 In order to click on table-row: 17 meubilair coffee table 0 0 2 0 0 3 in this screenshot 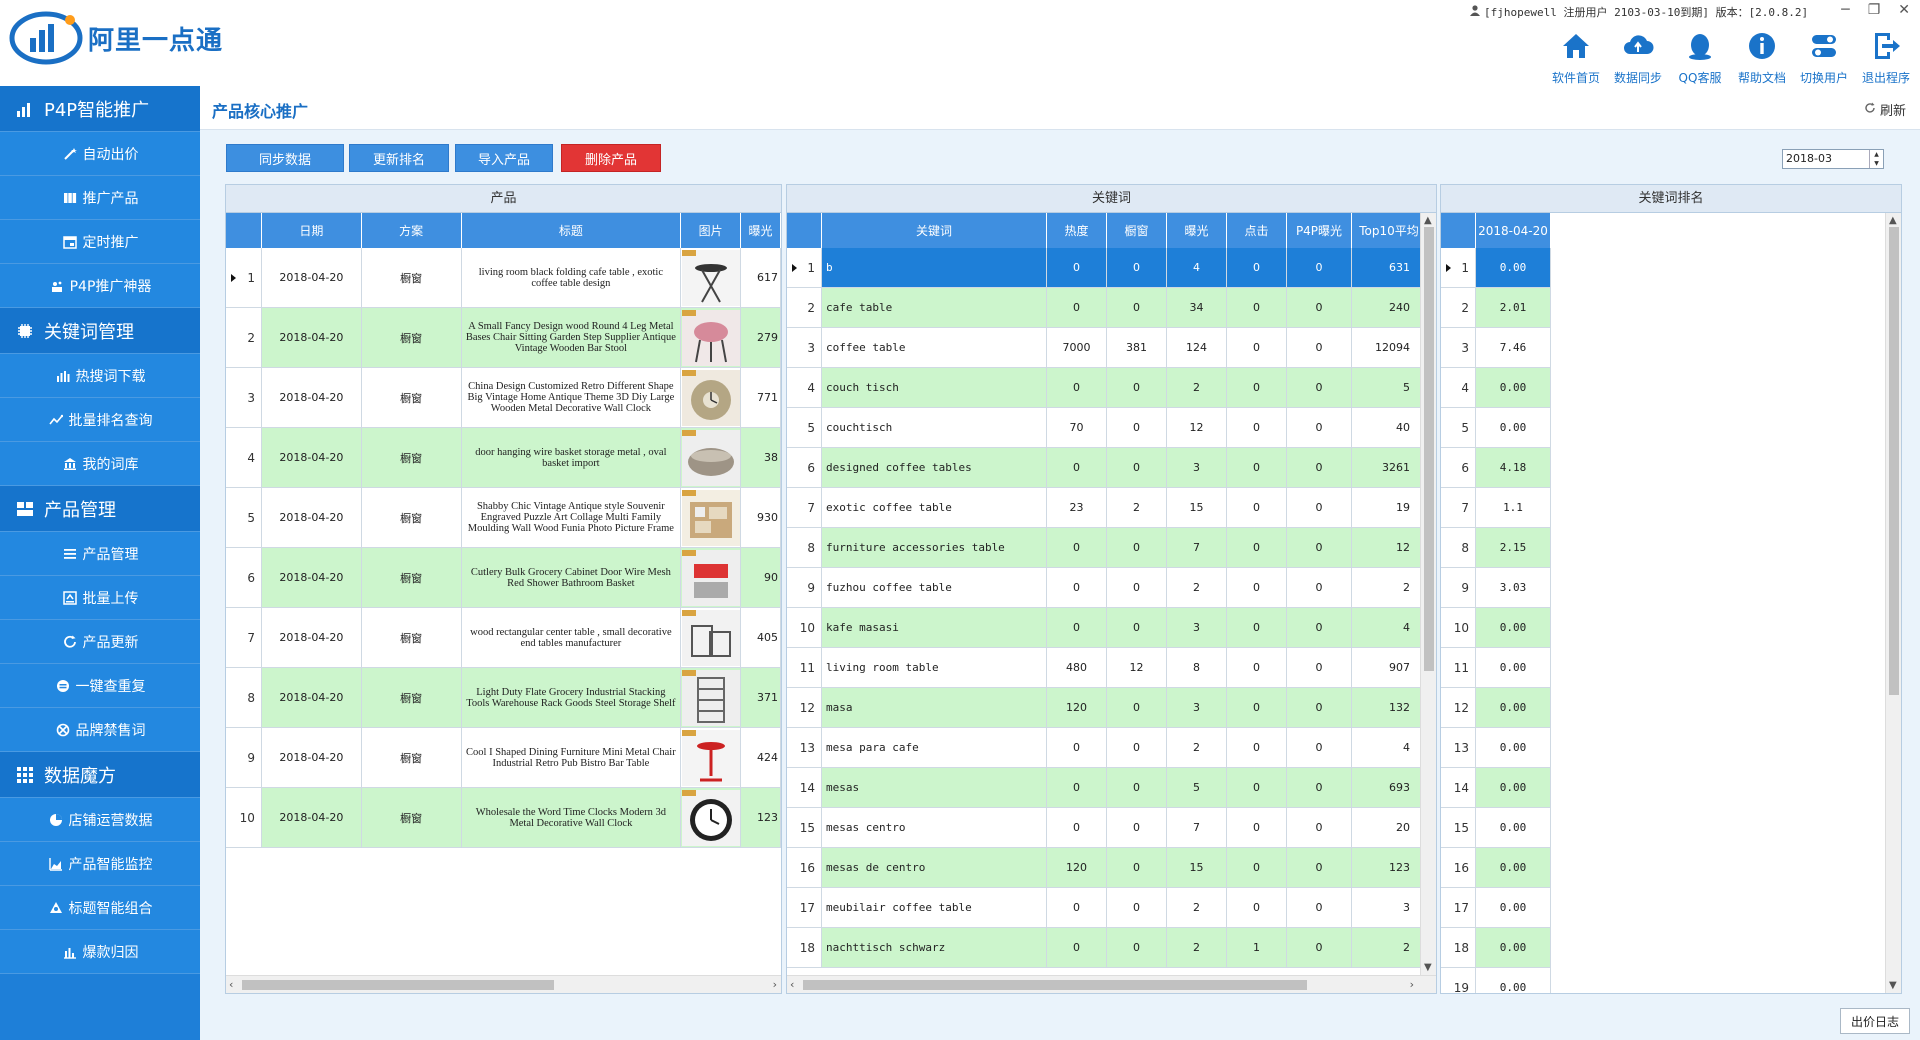, I will do `click(1111, 908)`.